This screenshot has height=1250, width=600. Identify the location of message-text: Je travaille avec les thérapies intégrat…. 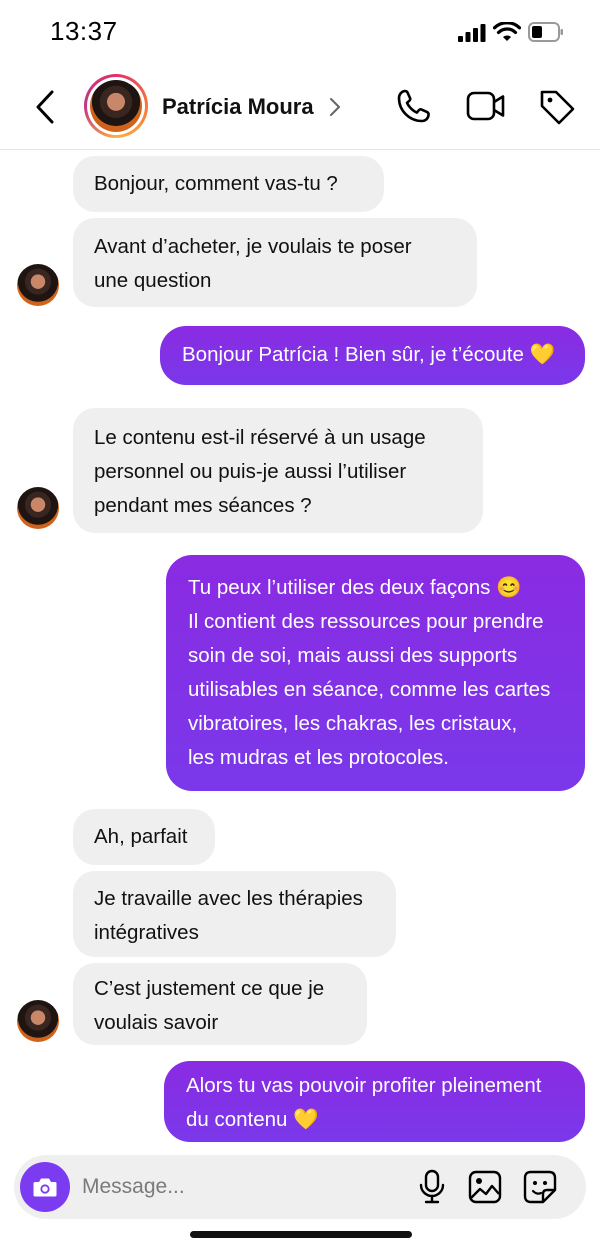
(228, 915).